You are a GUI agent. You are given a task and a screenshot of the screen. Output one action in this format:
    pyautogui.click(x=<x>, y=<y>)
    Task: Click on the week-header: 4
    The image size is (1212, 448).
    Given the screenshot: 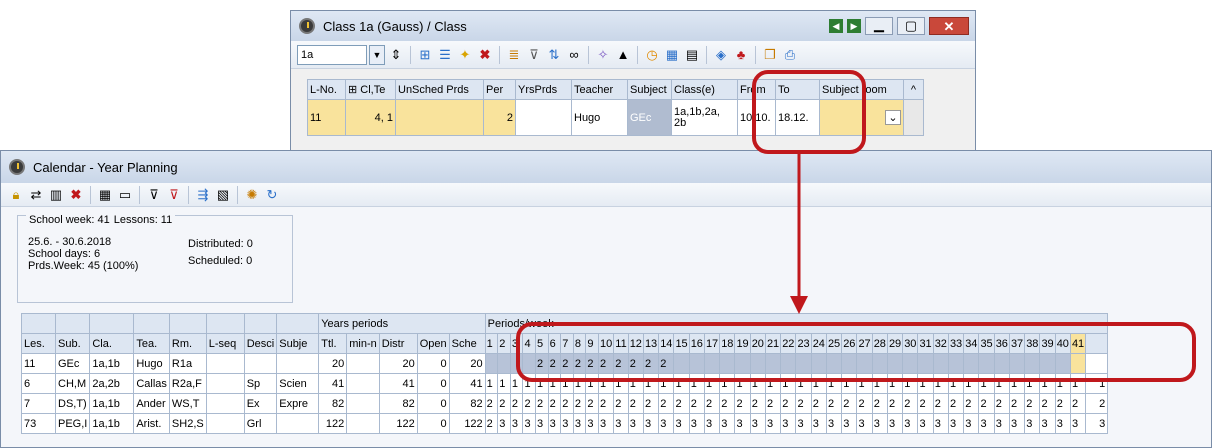 What is the action you would take?
    pyautogui.click(x=529, y=343)
    